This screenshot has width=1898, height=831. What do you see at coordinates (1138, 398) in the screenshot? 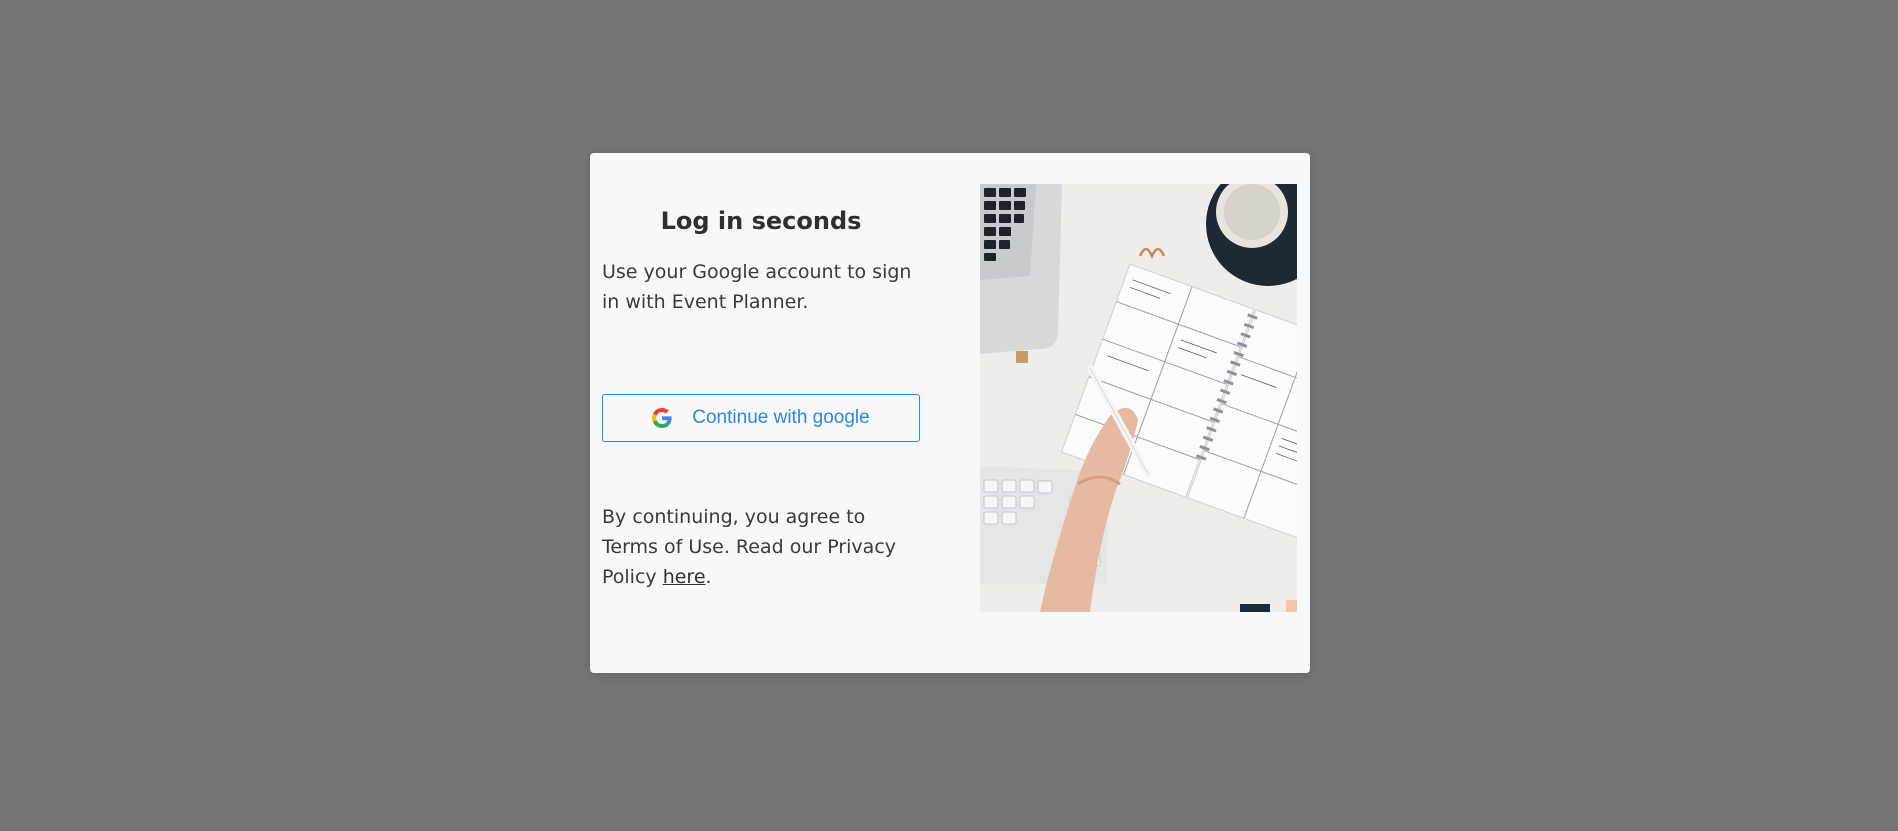
I see `planner-photo` at bounding box center [1138, 398].